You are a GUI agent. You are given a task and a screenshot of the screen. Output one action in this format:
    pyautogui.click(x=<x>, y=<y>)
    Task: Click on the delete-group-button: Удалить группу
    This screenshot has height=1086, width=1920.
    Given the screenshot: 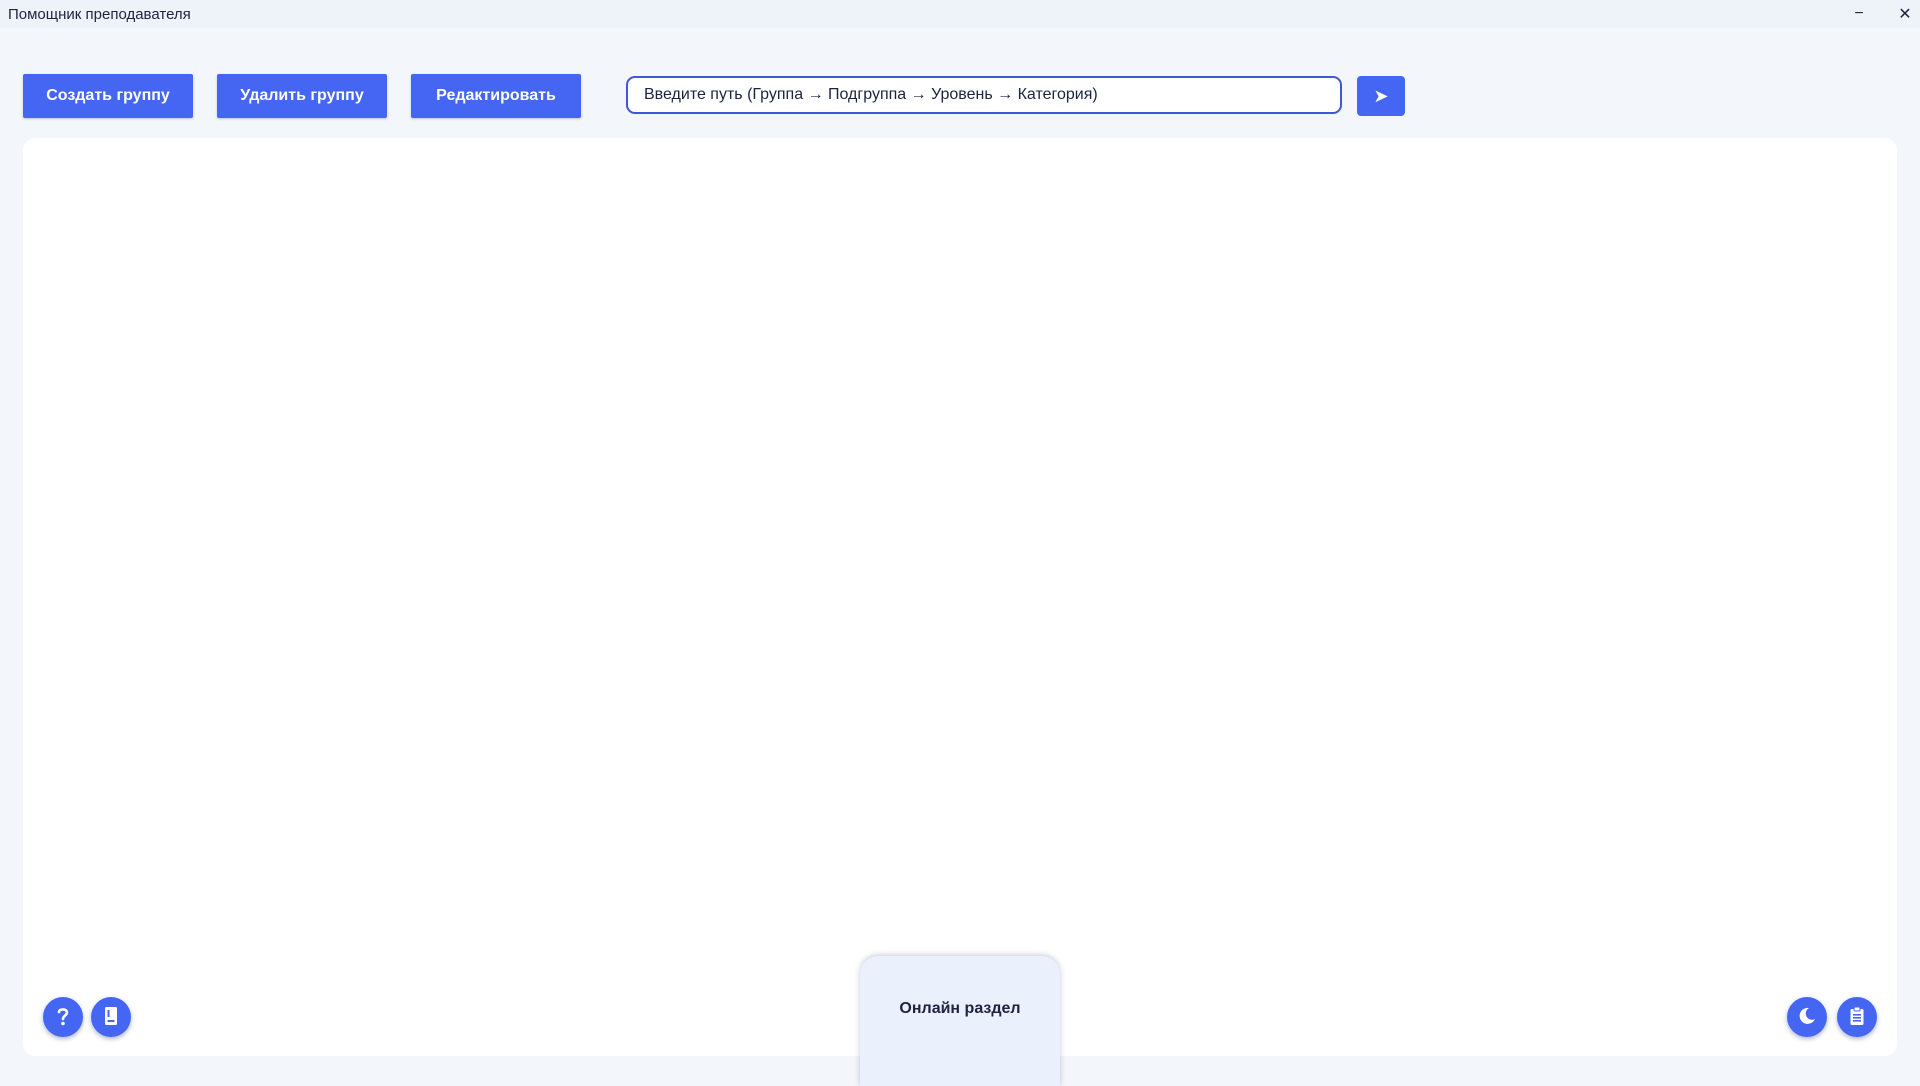 What is the action you would take?
    pyautogui.click(x=302, y=96)
    